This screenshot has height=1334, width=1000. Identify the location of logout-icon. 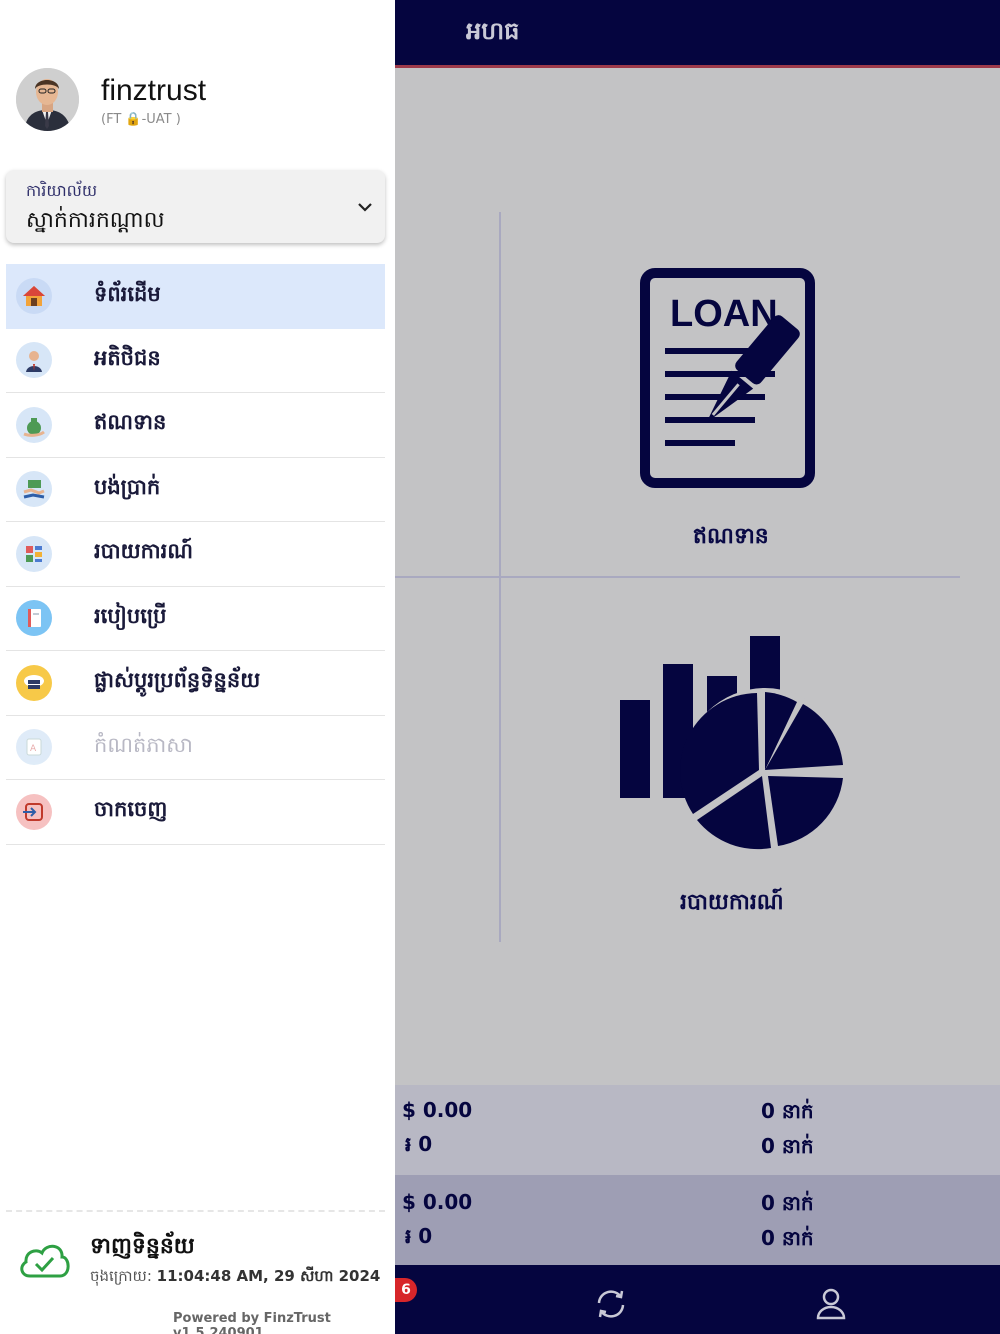
(34, 811).